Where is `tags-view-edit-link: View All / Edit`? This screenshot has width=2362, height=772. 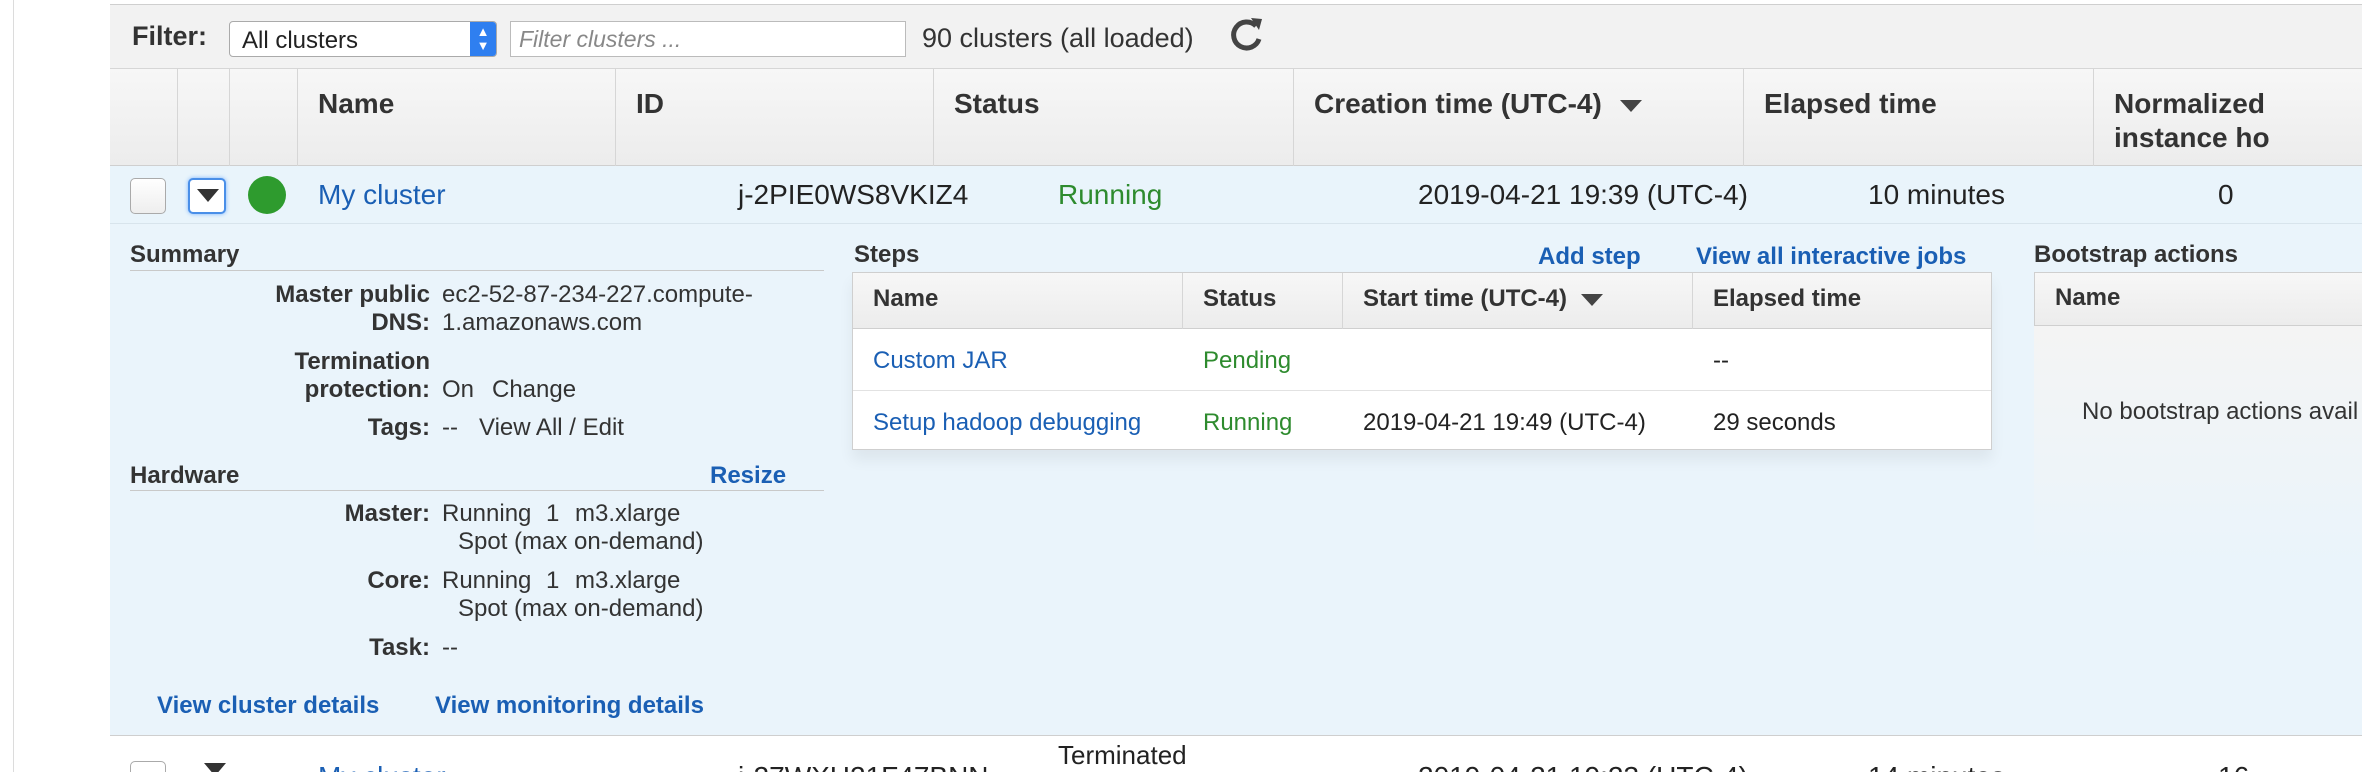
tags-view-edit-link: View All / Edit is located at coordinates (551, 428).